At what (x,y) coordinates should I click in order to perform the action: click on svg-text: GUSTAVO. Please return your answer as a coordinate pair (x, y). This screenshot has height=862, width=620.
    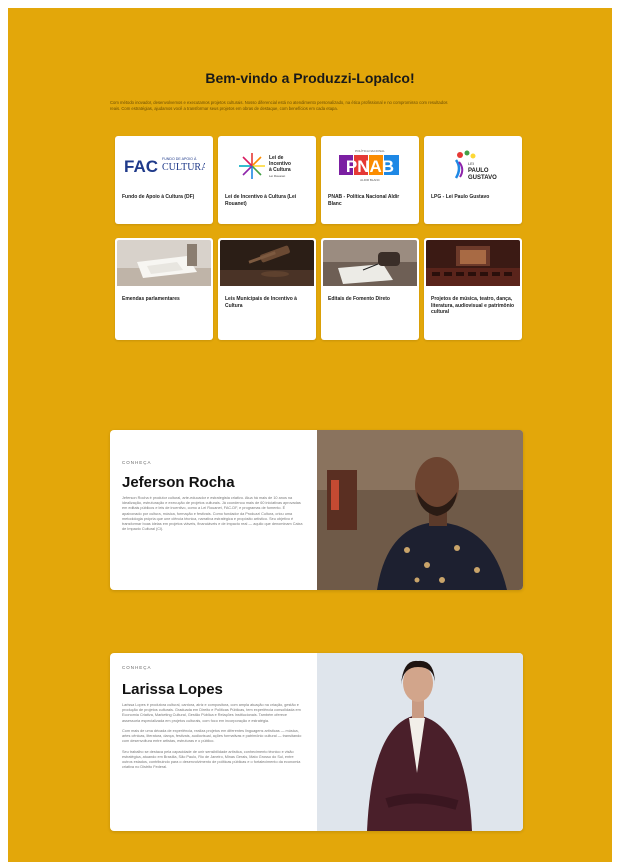
    Looking at the image, I should click on (482, 178).